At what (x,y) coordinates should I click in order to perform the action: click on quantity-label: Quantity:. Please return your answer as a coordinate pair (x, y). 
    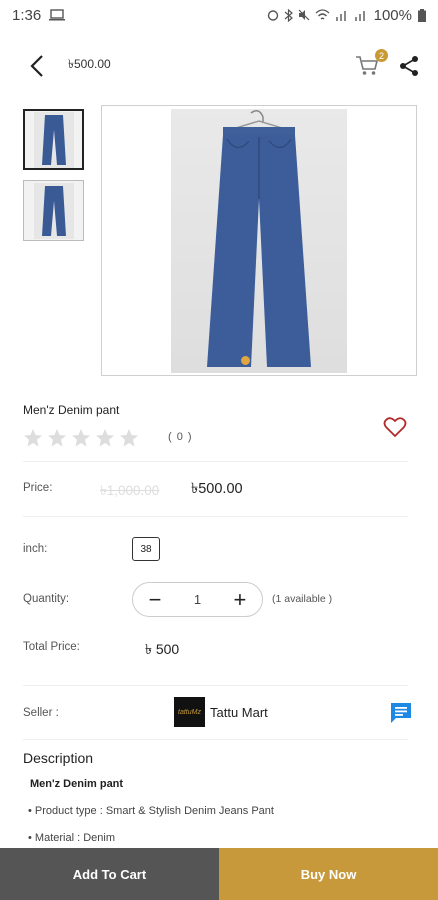
    Looking at the image, I should click on (46, 599).